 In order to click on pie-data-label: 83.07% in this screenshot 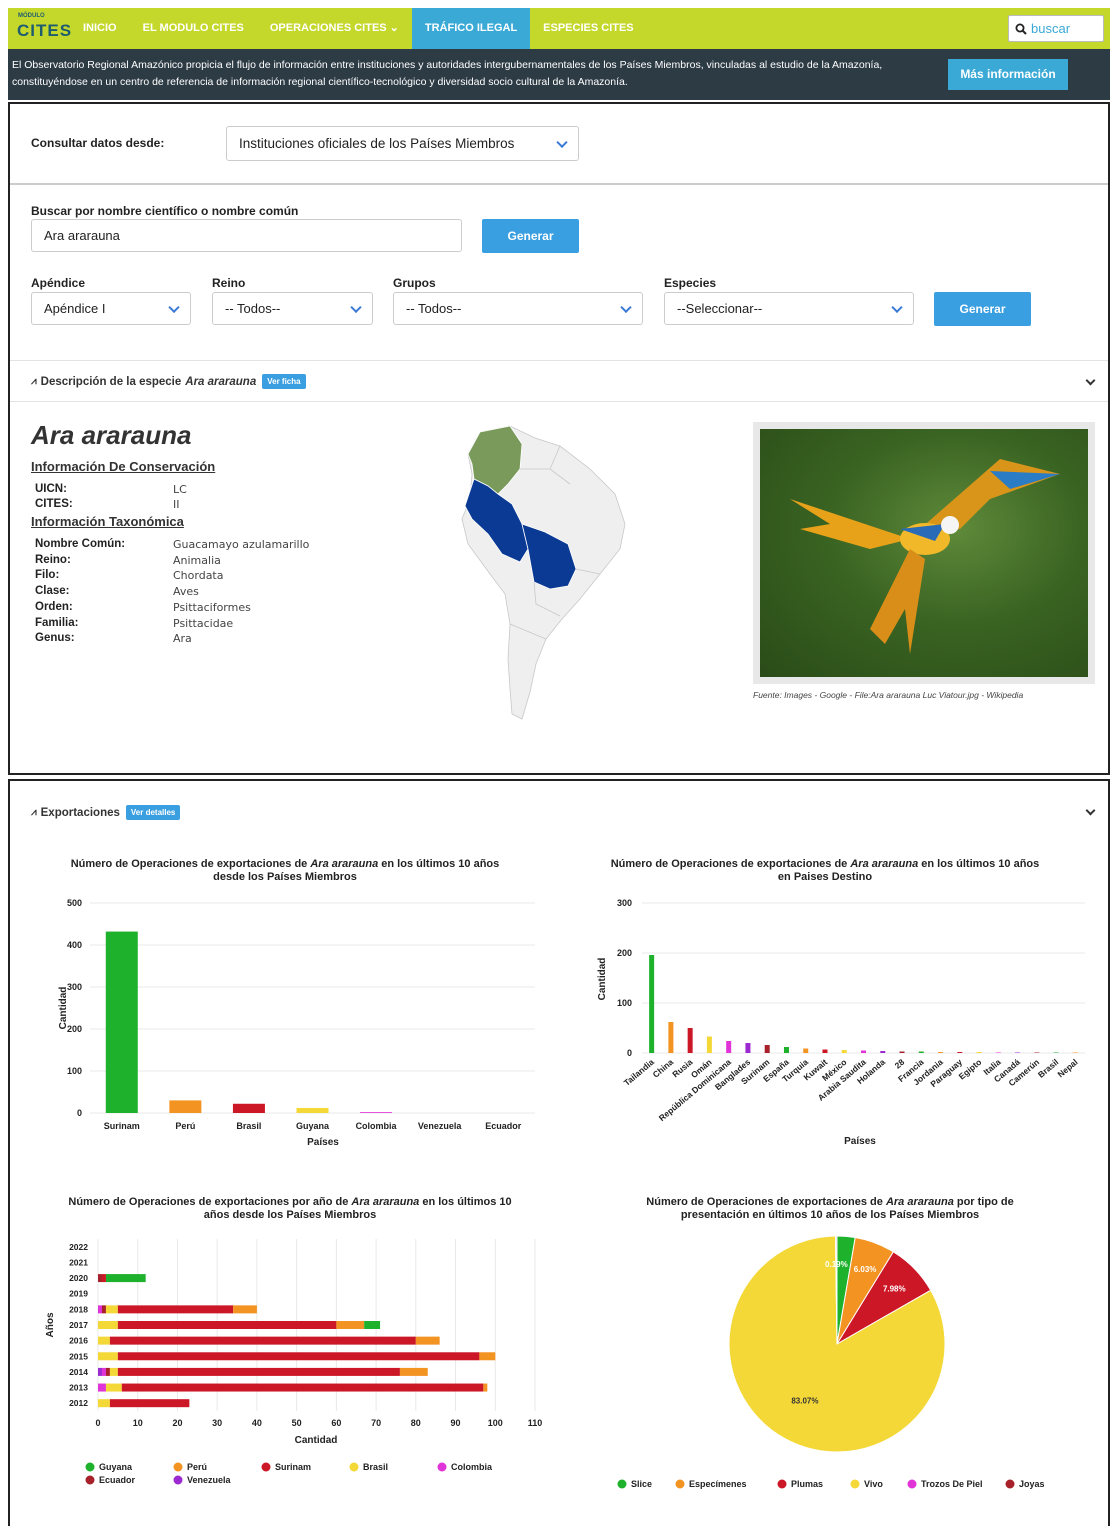, I will do `click(804, 1400)`.